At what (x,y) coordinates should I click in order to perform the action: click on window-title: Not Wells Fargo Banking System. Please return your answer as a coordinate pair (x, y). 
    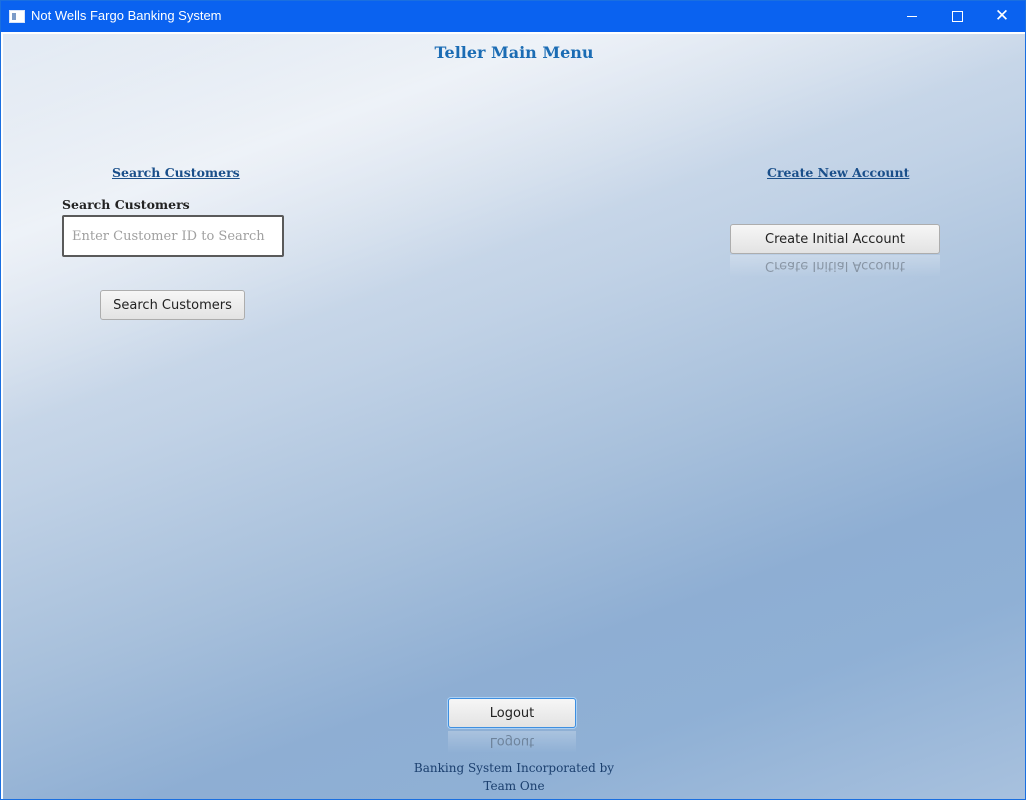
    Looking at the image, I should click on (126, 15).